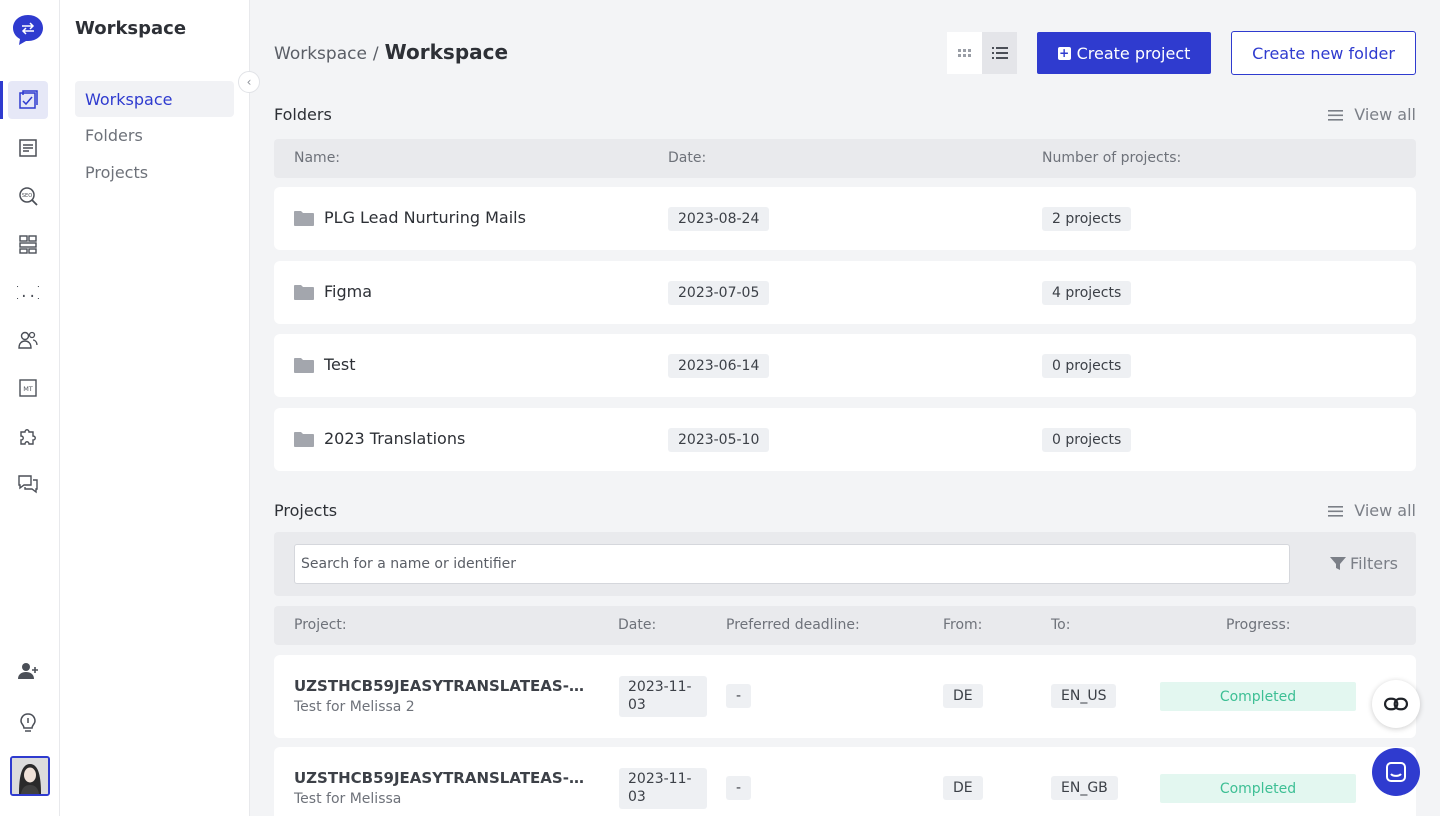  I want to click on column-header-to: To:, so click(1061, 625).